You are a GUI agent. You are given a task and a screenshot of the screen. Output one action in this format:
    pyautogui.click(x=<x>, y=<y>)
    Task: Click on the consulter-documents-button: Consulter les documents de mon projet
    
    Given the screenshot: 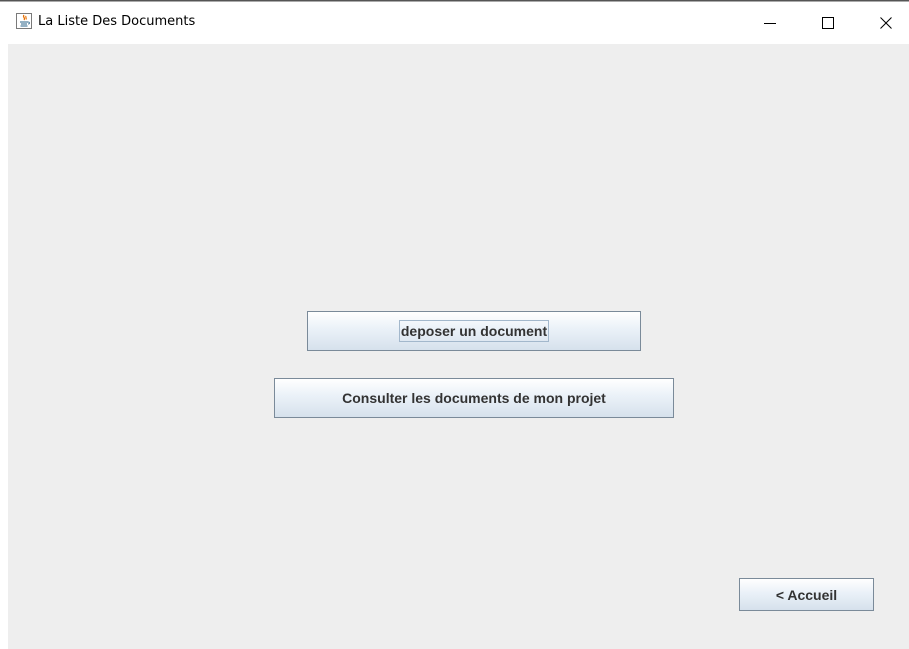 What is the action you would take?
    pyautogui.click(x=474, y=398)
    